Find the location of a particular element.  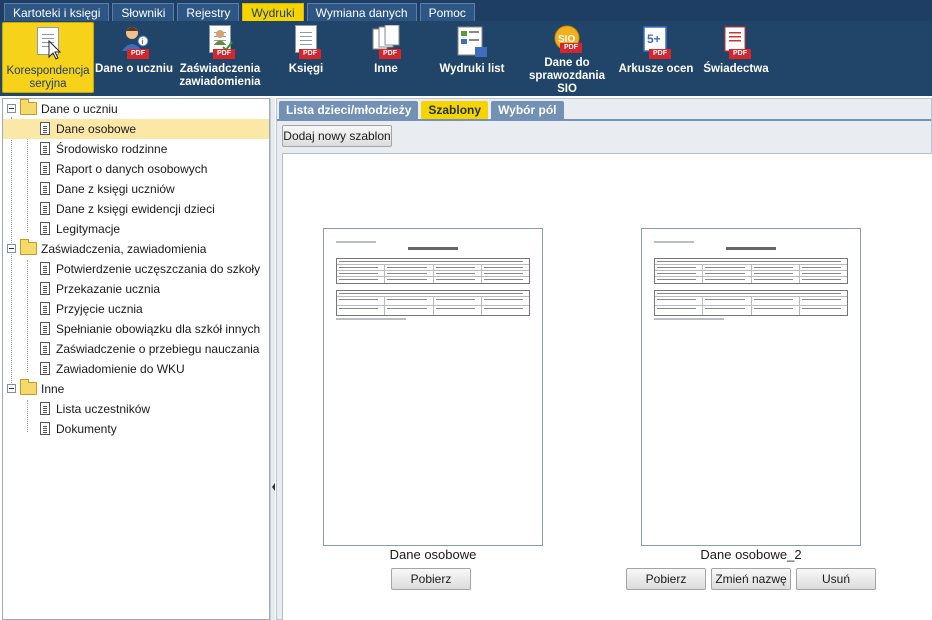

tree-item-spelnianie-obowiazku: Spełnianie obowiązku dla szkół innych is located at coordinates (136, 329).